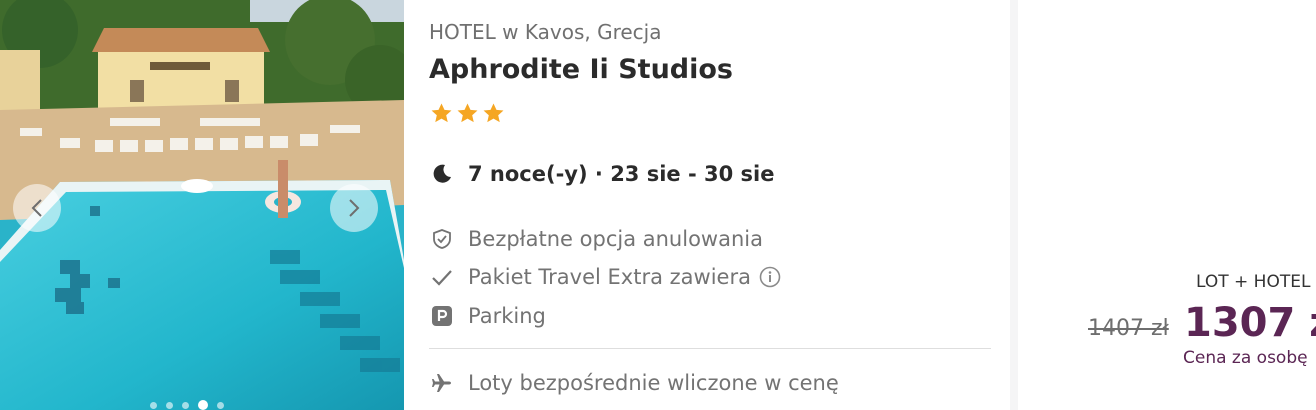 This screenshot has width=1316, height=410. What do you see at coordinates (442, 174) in the screenshot?
I see `moon-icon` at bounding box center [442, 174].